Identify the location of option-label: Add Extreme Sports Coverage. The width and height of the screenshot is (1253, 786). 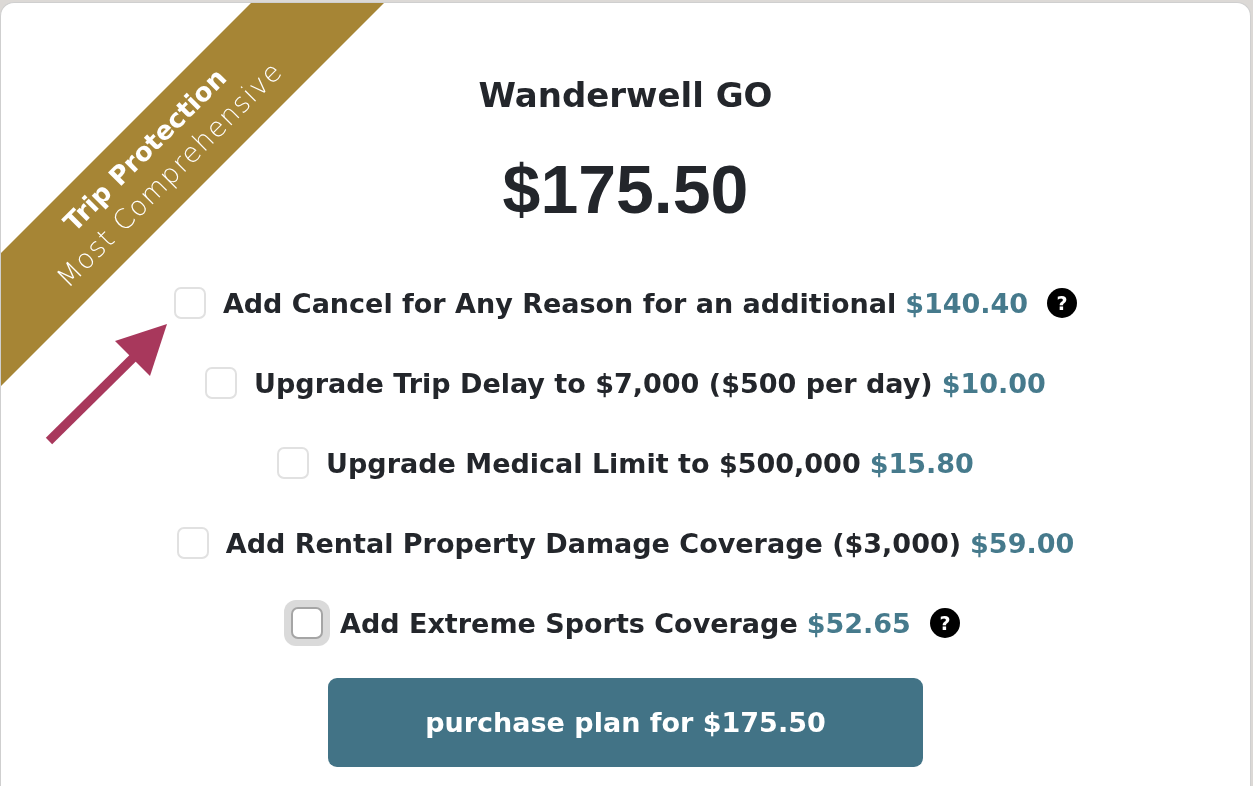
(569, 623).